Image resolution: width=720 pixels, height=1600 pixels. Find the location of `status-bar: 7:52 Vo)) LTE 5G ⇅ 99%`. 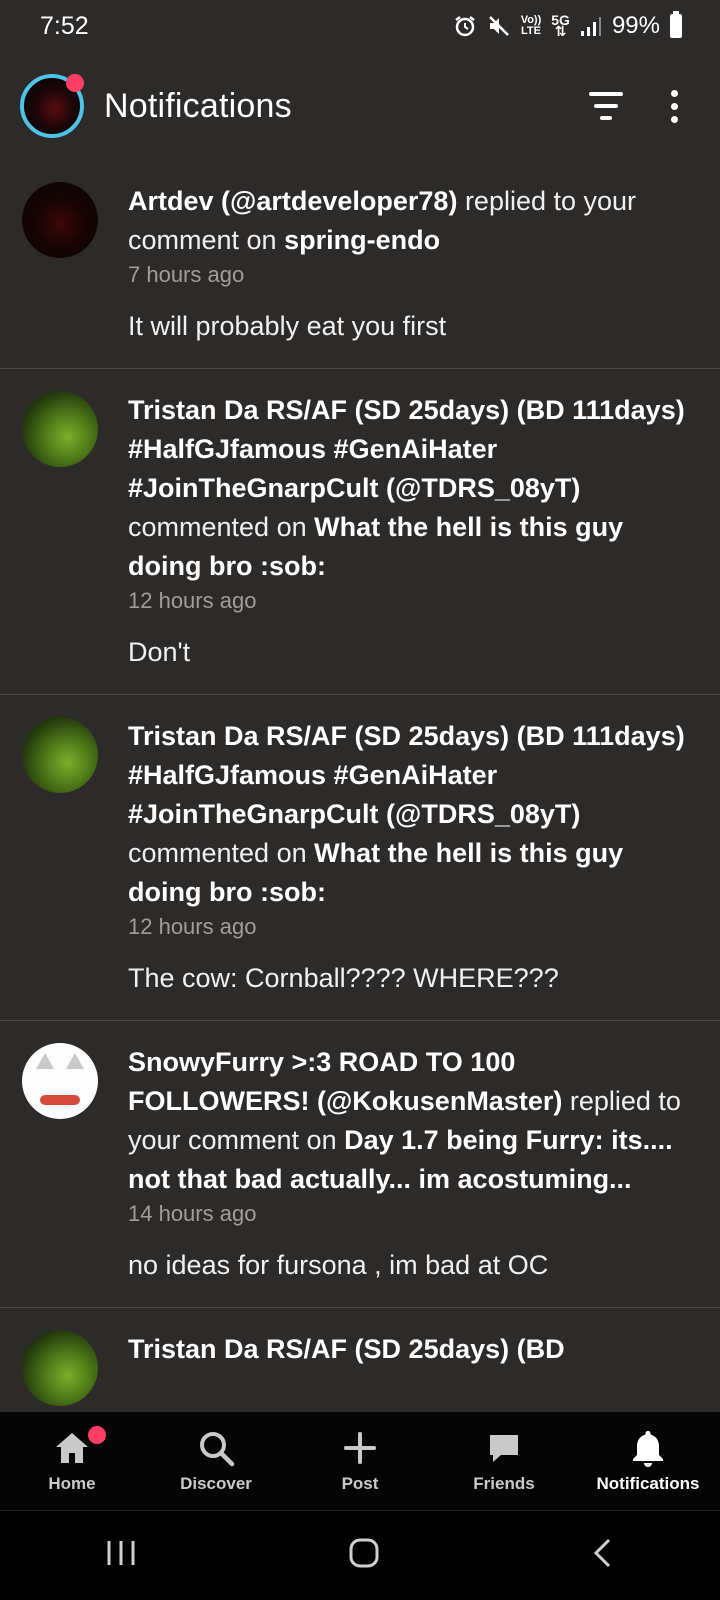

status-bar: 7:52 Vo)) LTE 5G ⇅ 99% is located at coordinates (360, 26).